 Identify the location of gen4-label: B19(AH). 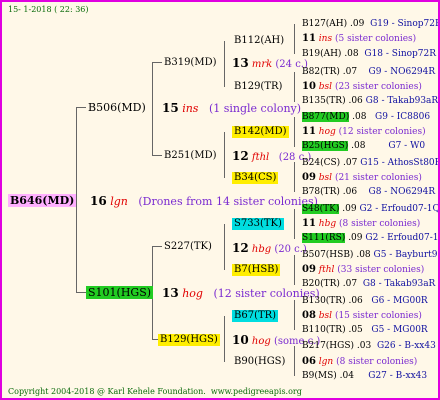
(321, 54).